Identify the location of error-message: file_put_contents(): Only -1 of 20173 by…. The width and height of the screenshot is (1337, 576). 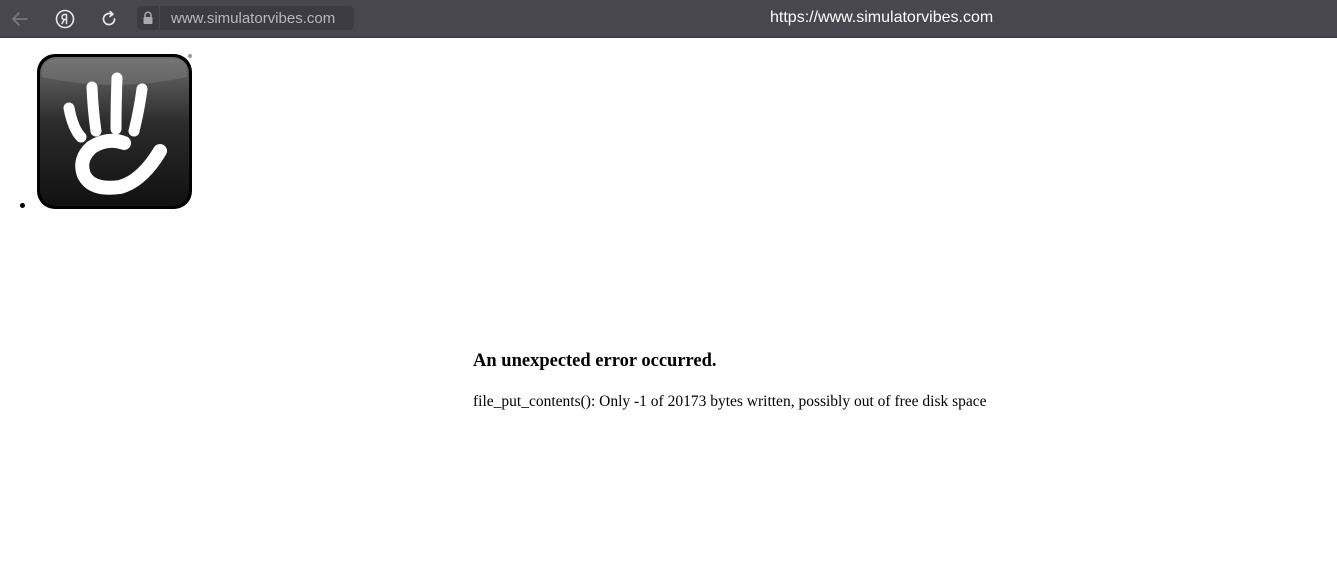
(730, 401).